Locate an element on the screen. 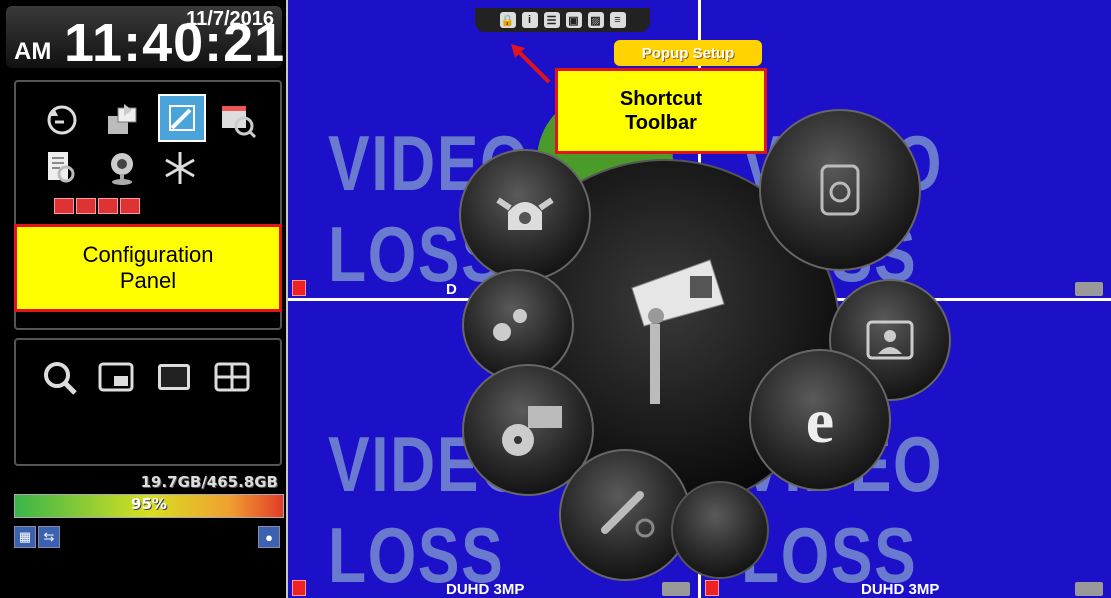 This screenshot has width=1111, height=598. clock-ampm: AM is located at coordinates (33, 51).